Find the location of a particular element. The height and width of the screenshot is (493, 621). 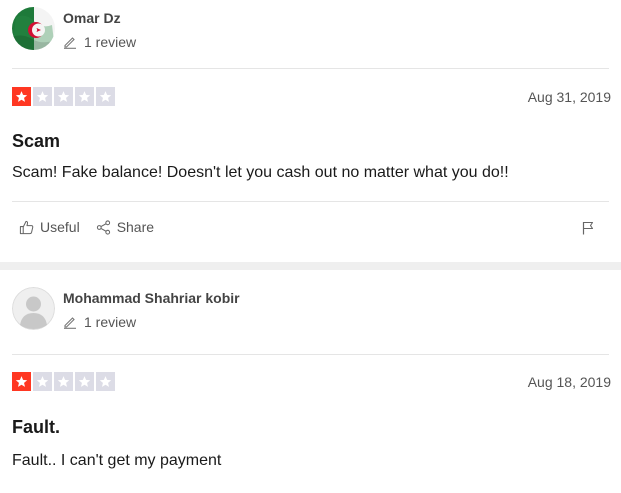

algeria-flag-avatar-icon is located at coordinates (33, 28).